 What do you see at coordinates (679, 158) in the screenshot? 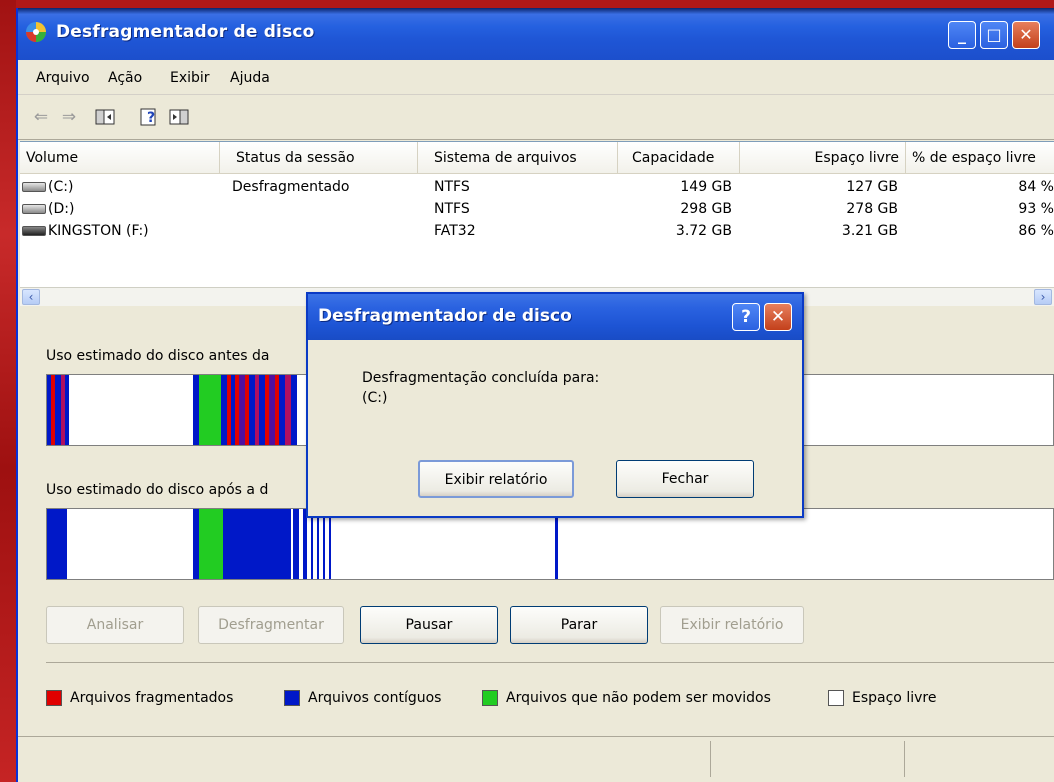
I see `column-header-capacity: Capacidade` at bounding box center [679, 158].